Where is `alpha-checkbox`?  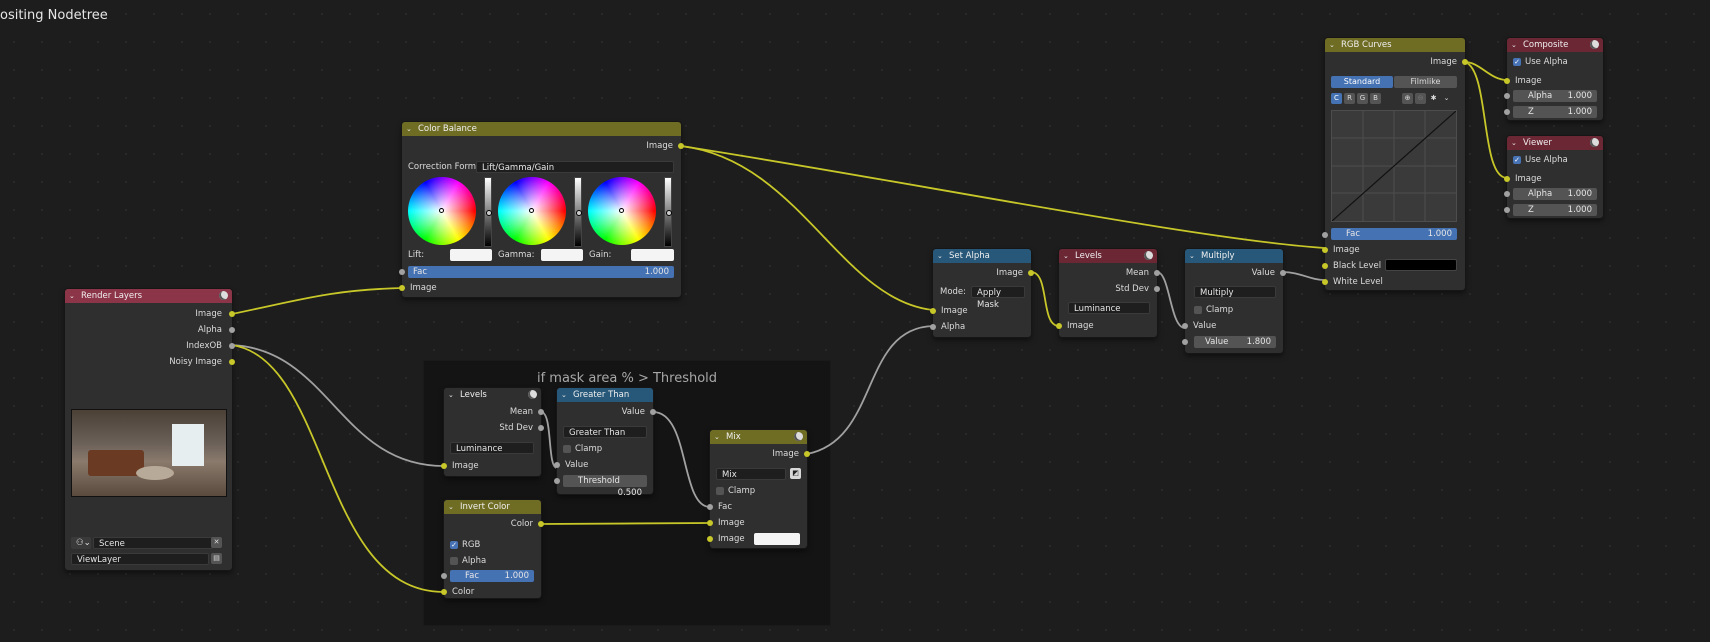
alpha-checkbox is located at coordinates (454, 561).